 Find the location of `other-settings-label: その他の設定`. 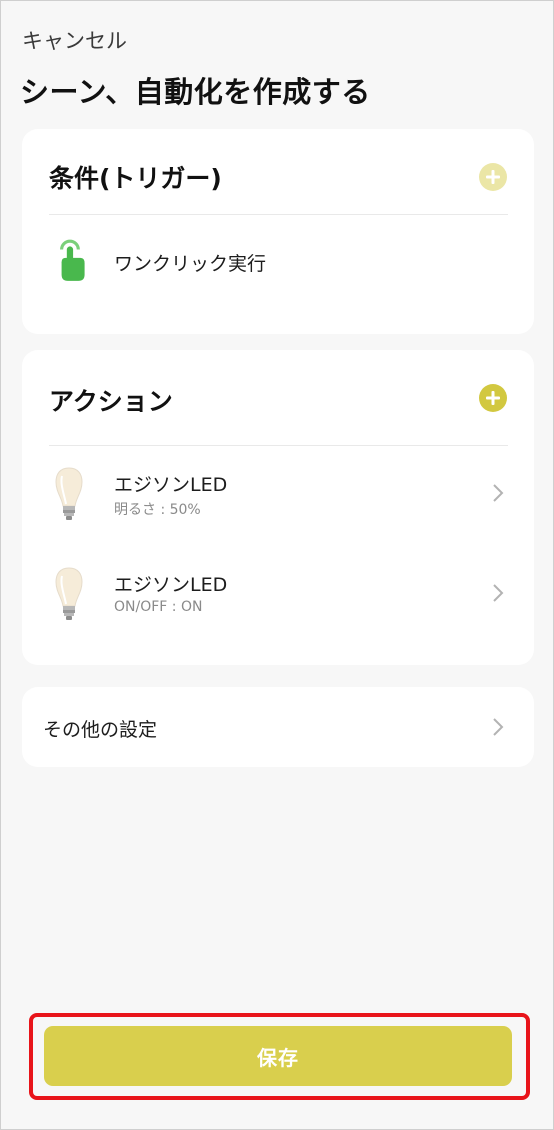

other-settings-label: その他の設定 is located at coordinates (100, 730).